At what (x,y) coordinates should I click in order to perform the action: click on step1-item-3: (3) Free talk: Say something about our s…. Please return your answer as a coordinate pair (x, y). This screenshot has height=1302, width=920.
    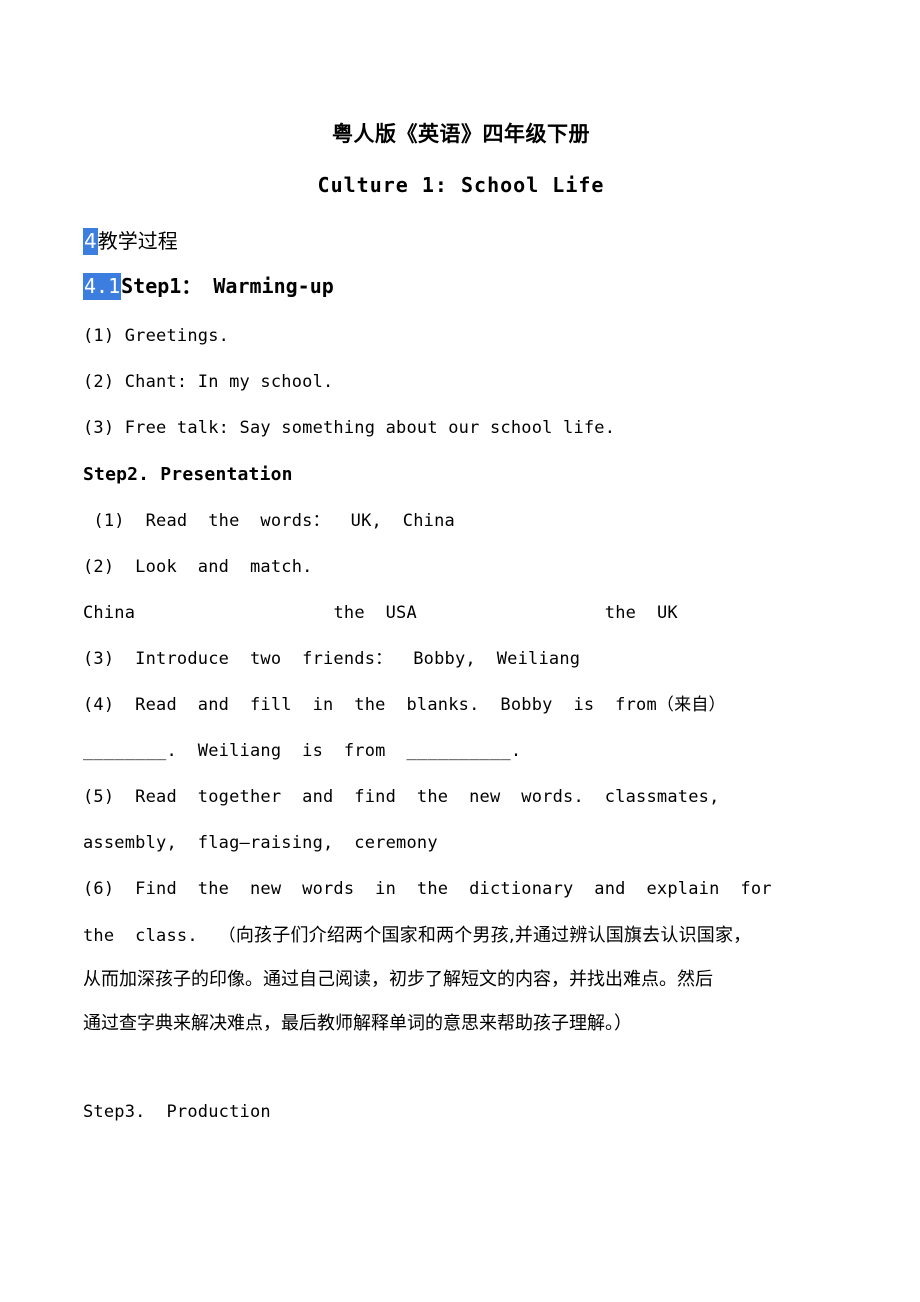
    Looking at the image, I should click on (349, 428).